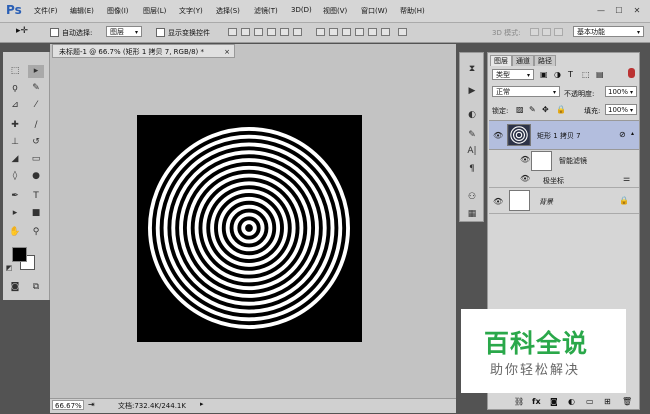 The height and width of the screenshot is (414, 650). Describe the element at coordinates (36, 232) in the screenshot. I see `zoom-tool-icon: ⚲` at that location.